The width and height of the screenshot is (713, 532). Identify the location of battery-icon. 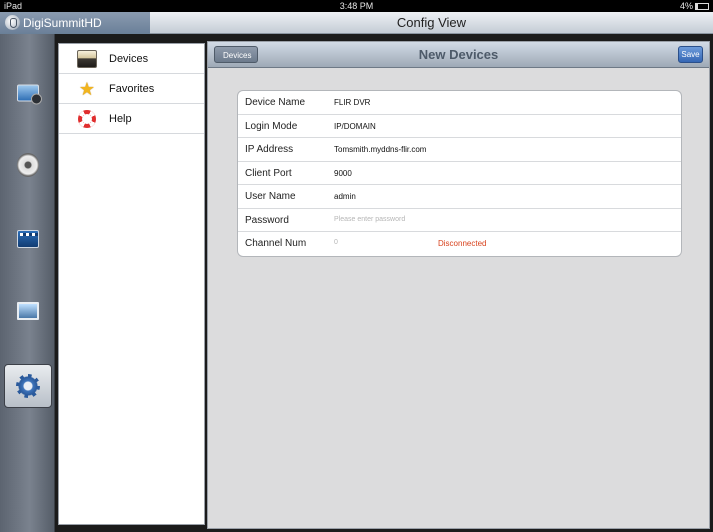
(702, 6).